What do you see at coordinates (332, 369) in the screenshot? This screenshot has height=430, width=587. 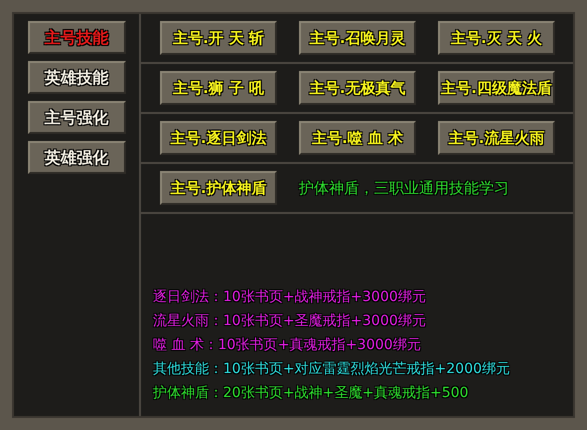 I see `cost-line: 其他技能：10张书页+对应雷霆烈焰光芒戒指+2000绑元` at bounding box center [332, 369].